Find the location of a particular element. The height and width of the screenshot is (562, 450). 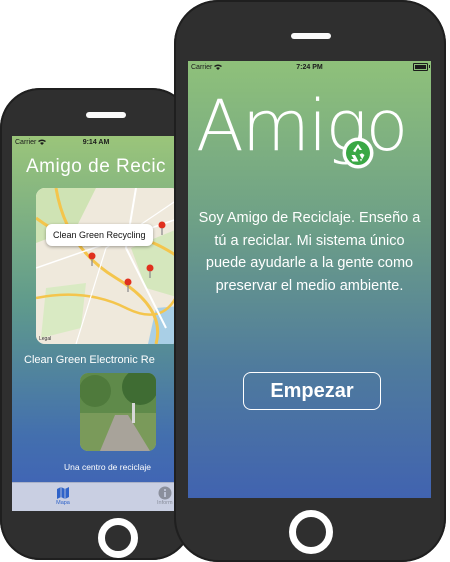

start-button: Empezar is located at coordinates (312, 391).